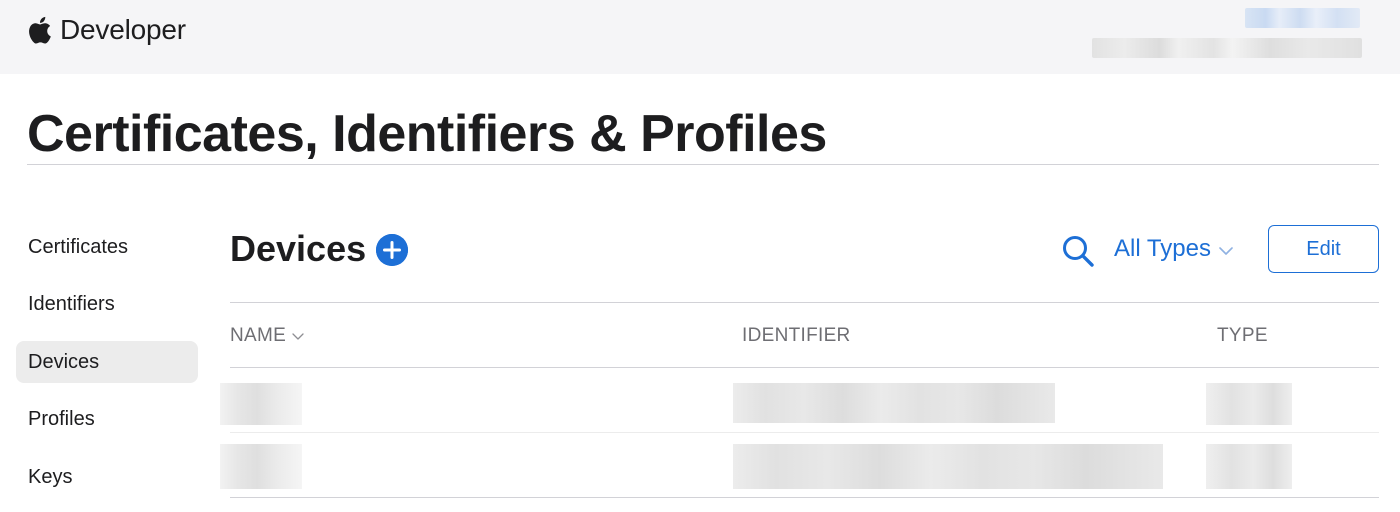 This screenshot has height=512, width=1400. What do you see at coordinates (703, 164) in the screenshot?
I see `title-divider` at bounding box center [703, 164].